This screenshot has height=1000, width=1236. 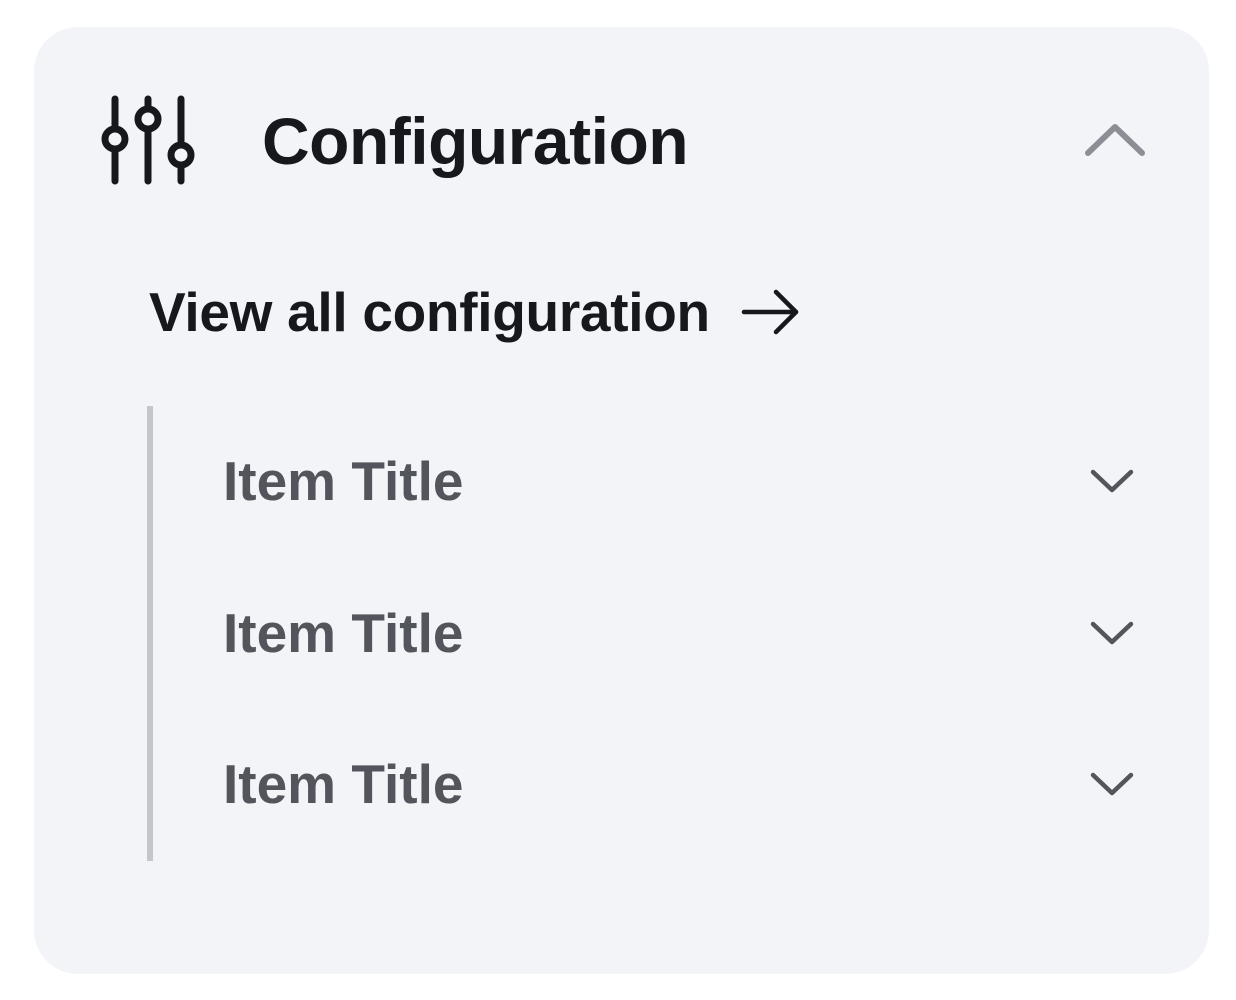 What do you see at coordinates (429, 312) in the screenshot?
I see `view-all-label: View all configuration` at bounding box center [429, 312].